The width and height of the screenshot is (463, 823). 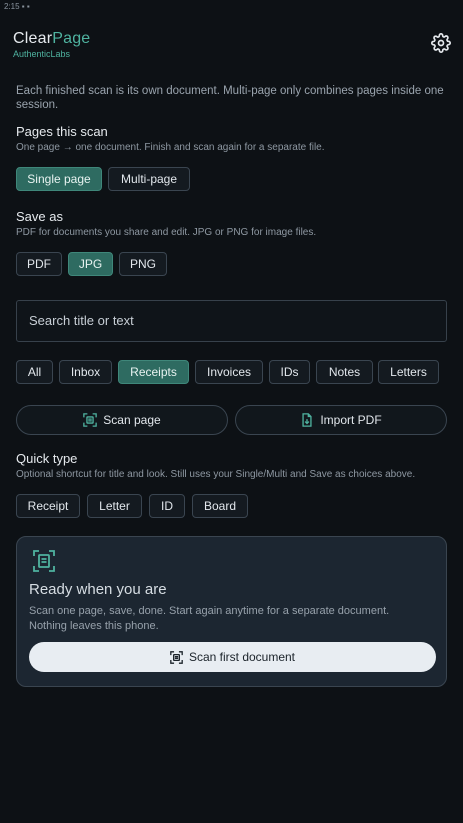 I want to click on pages-section-title: Pages this scan, so click(x=62, y=131).